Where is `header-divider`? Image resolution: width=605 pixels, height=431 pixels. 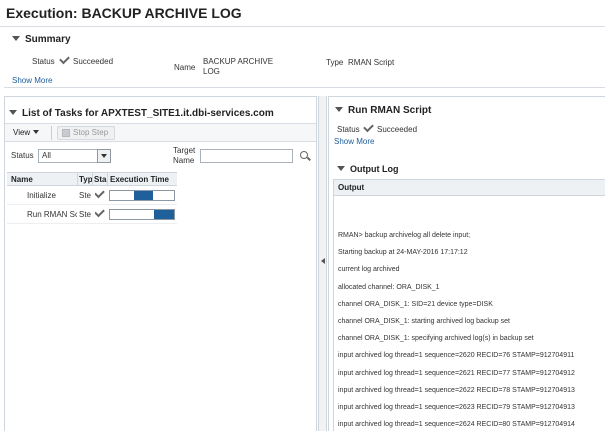
header-divider is located at coordinates (302, 26).